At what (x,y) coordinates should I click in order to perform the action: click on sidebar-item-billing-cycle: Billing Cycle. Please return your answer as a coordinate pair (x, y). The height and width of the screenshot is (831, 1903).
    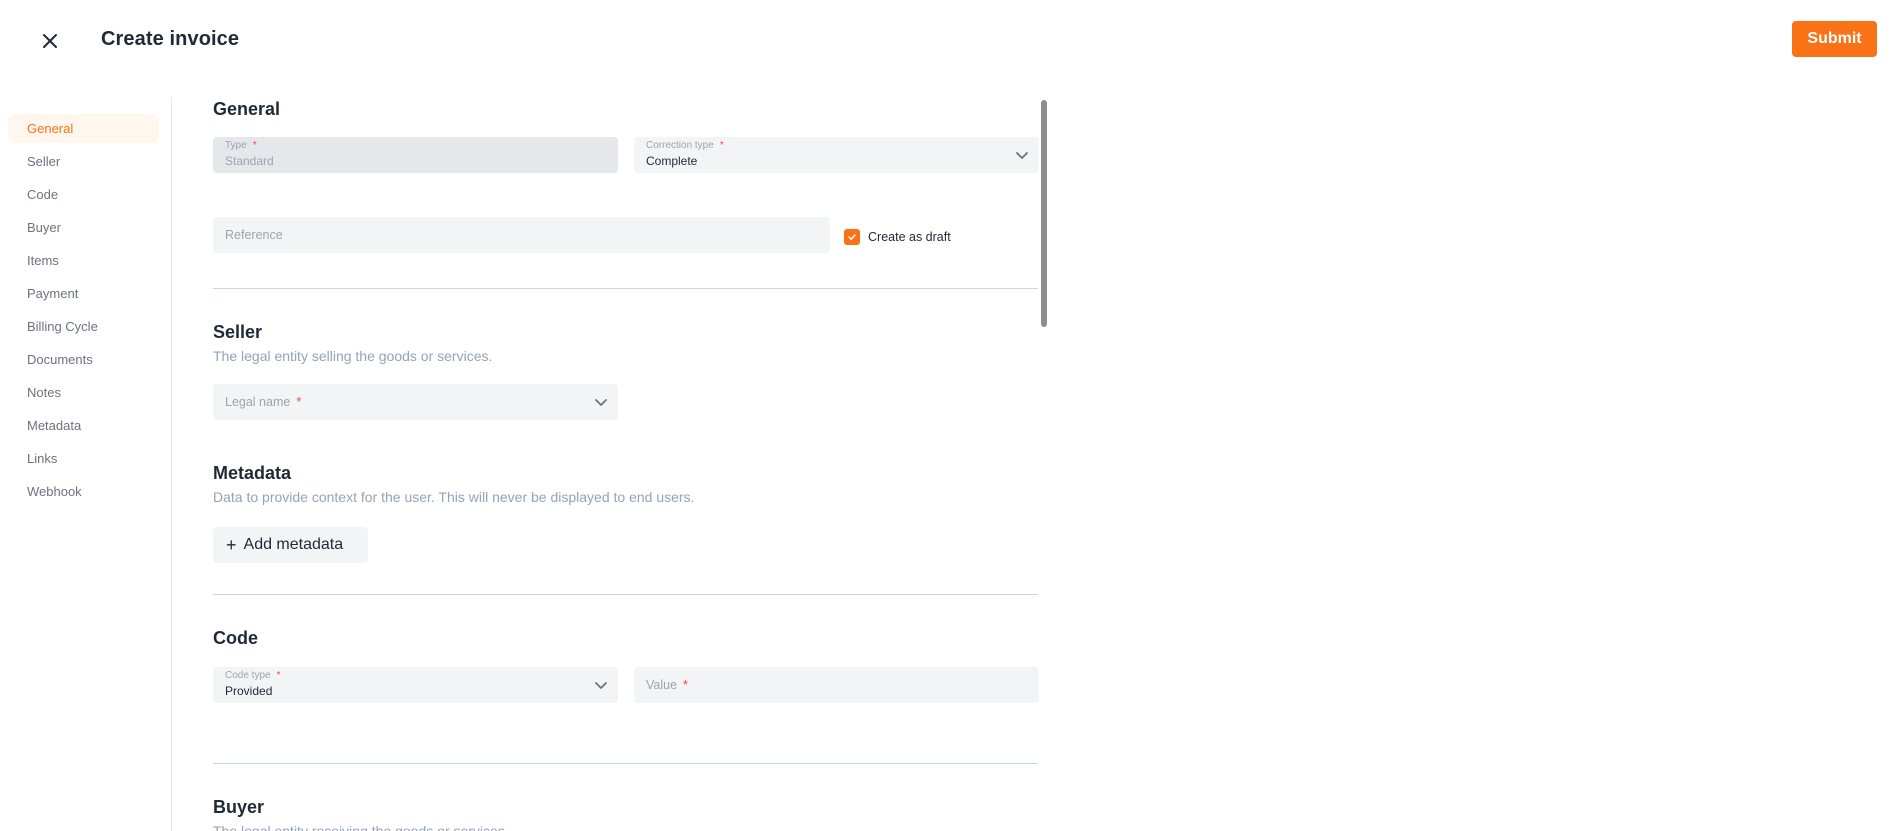
    Looking at the image, I should click on (83, 326).